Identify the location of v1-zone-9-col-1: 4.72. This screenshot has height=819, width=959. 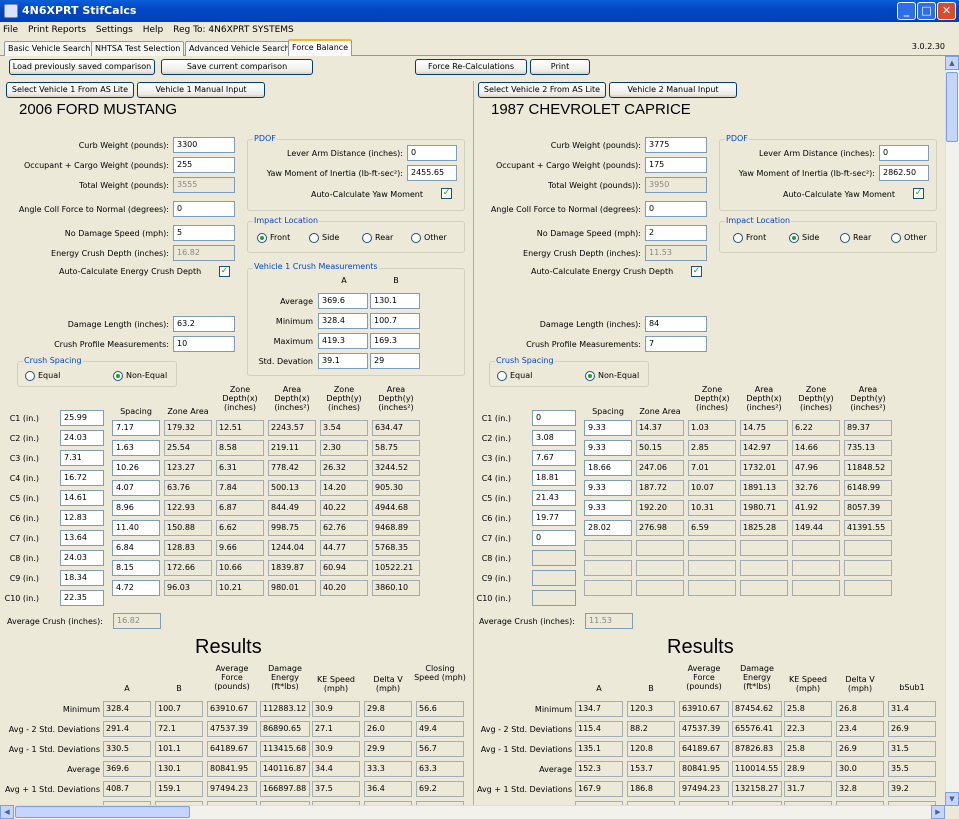
(136, 588).